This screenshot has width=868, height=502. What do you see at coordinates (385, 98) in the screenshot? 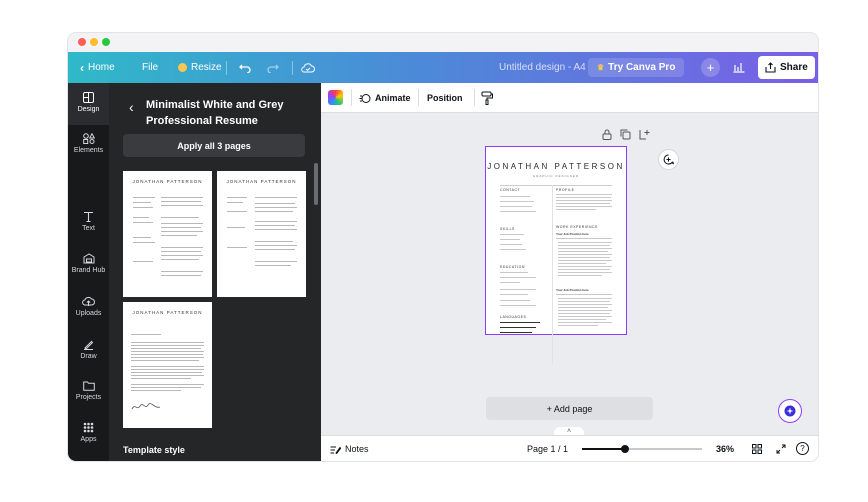
I see `animate-button: Animate` at bounding box center [385, 98].